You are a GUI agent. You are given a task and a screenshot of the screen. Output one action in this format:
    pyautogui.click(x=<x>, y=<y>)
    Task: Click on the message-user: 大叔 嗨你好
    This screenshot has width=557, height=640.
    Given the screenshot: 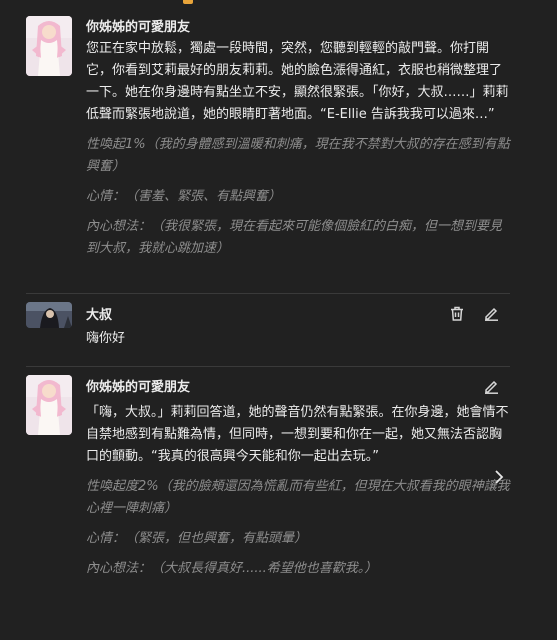 What is the action you would take?
    pyautogui.click(x=268, y=327)
    